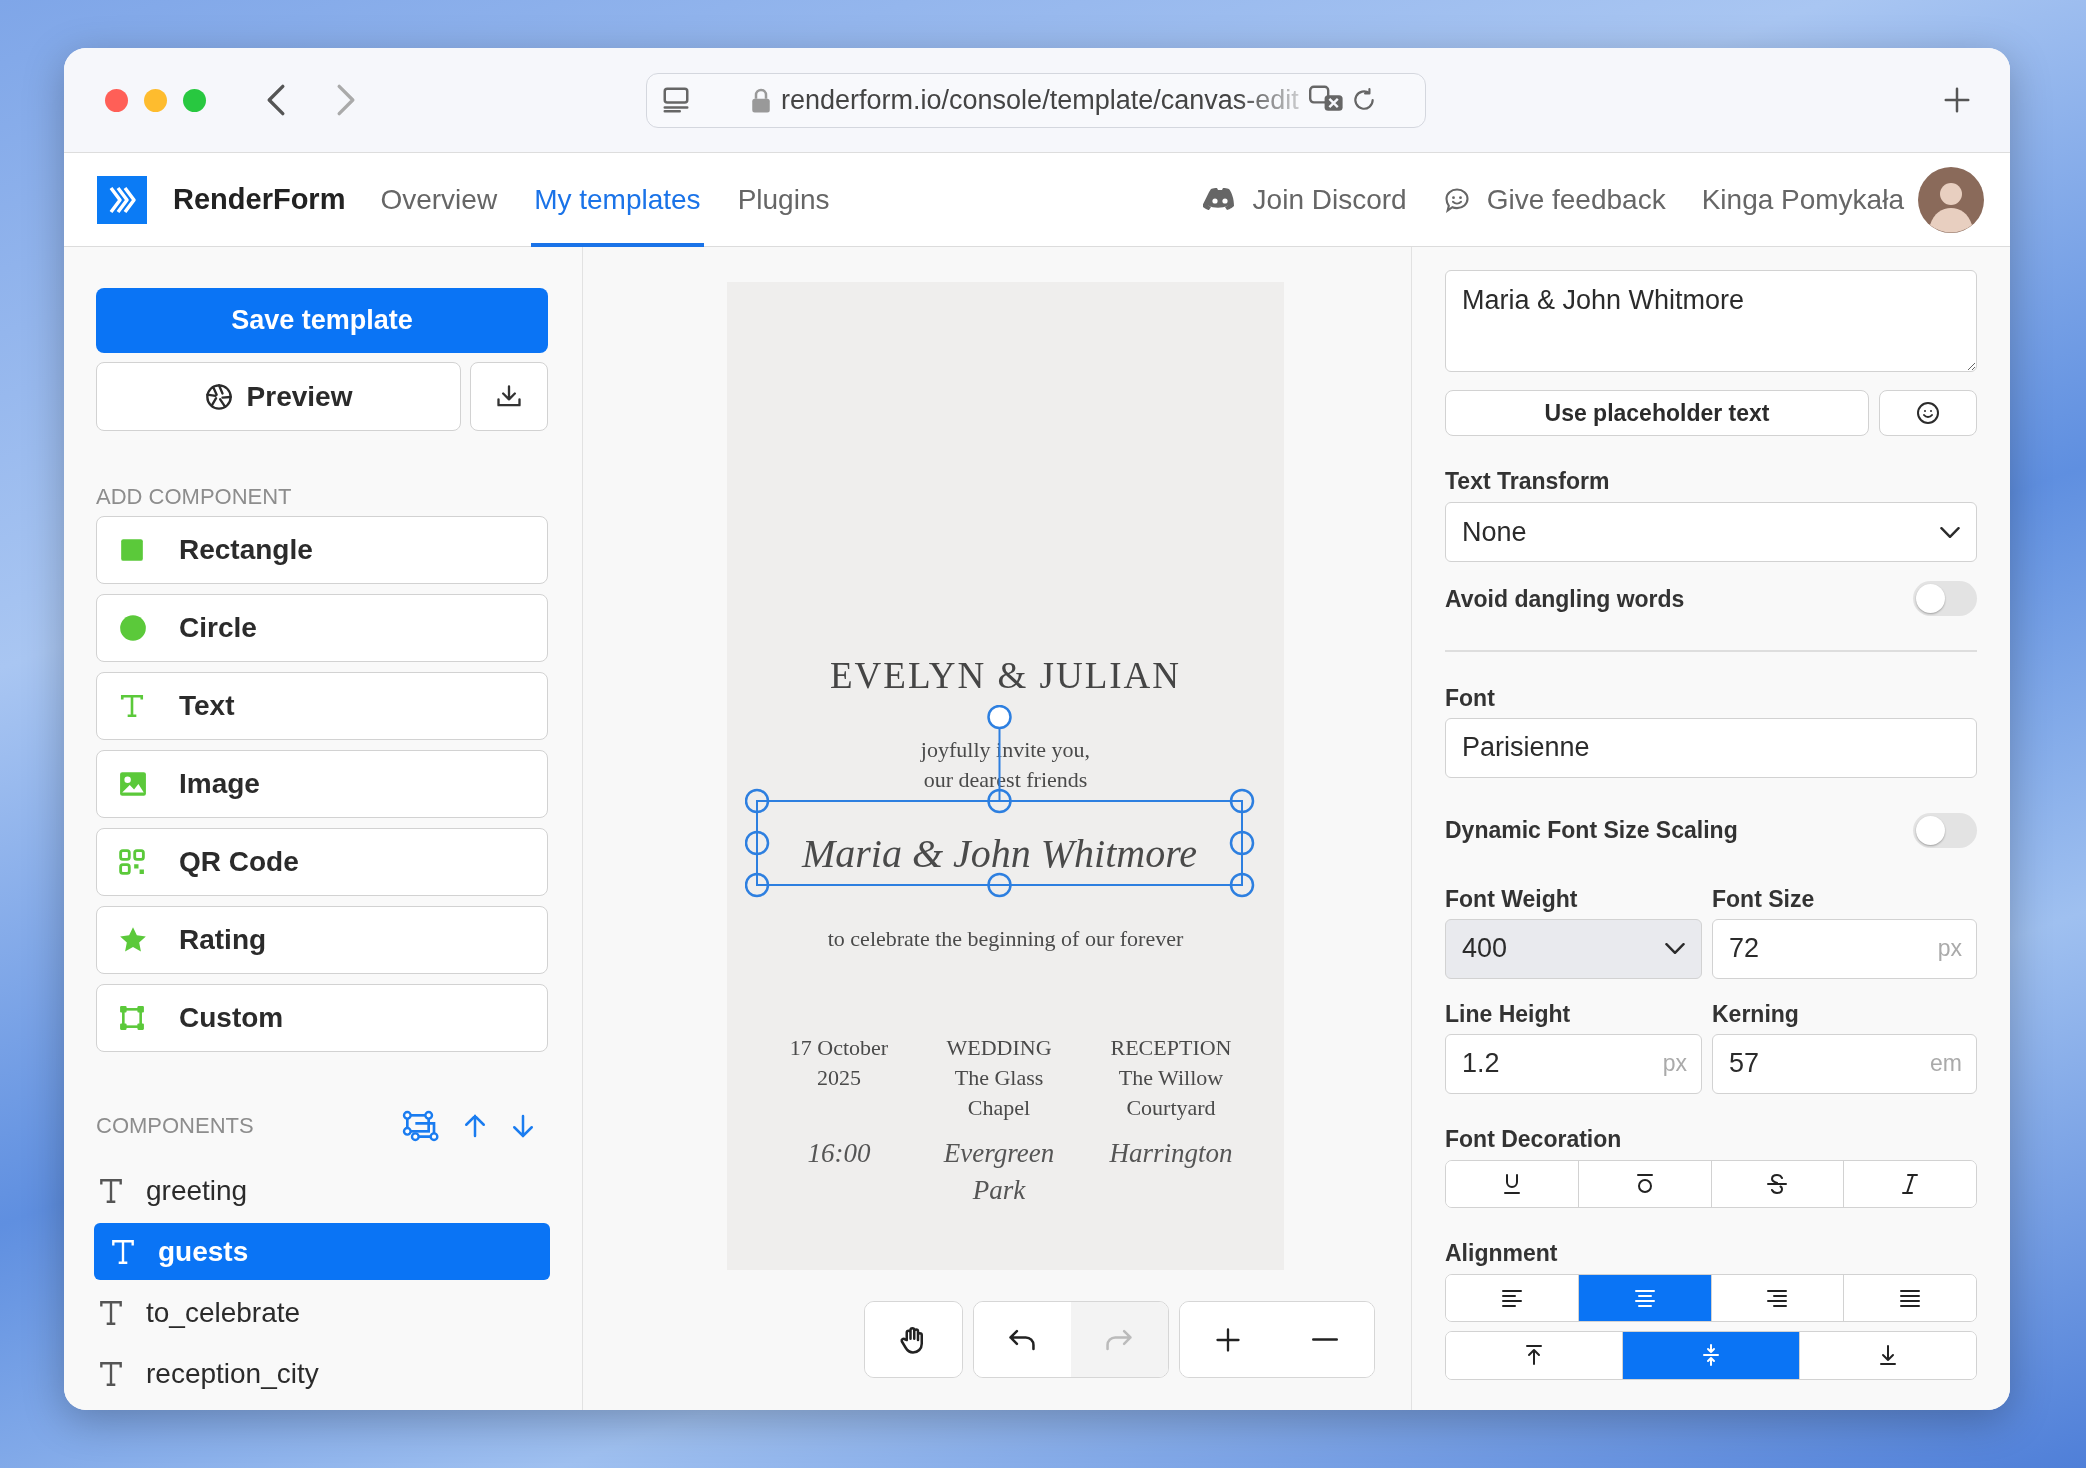  Describe the element at coordinates (783, 199) in the screenshot. I see `nav-tab: Plugins` at that location.